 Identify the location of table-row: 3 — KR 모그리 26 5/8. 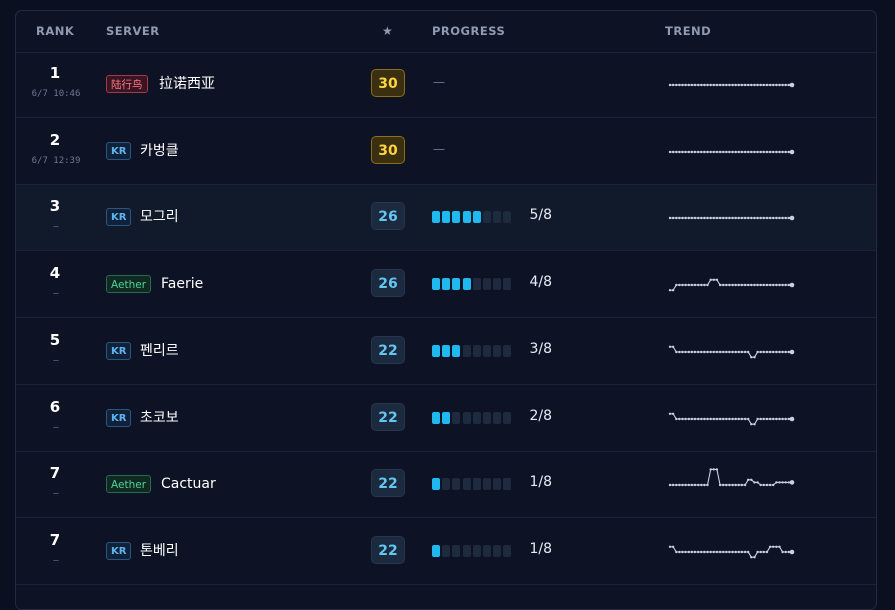
(446, 218).